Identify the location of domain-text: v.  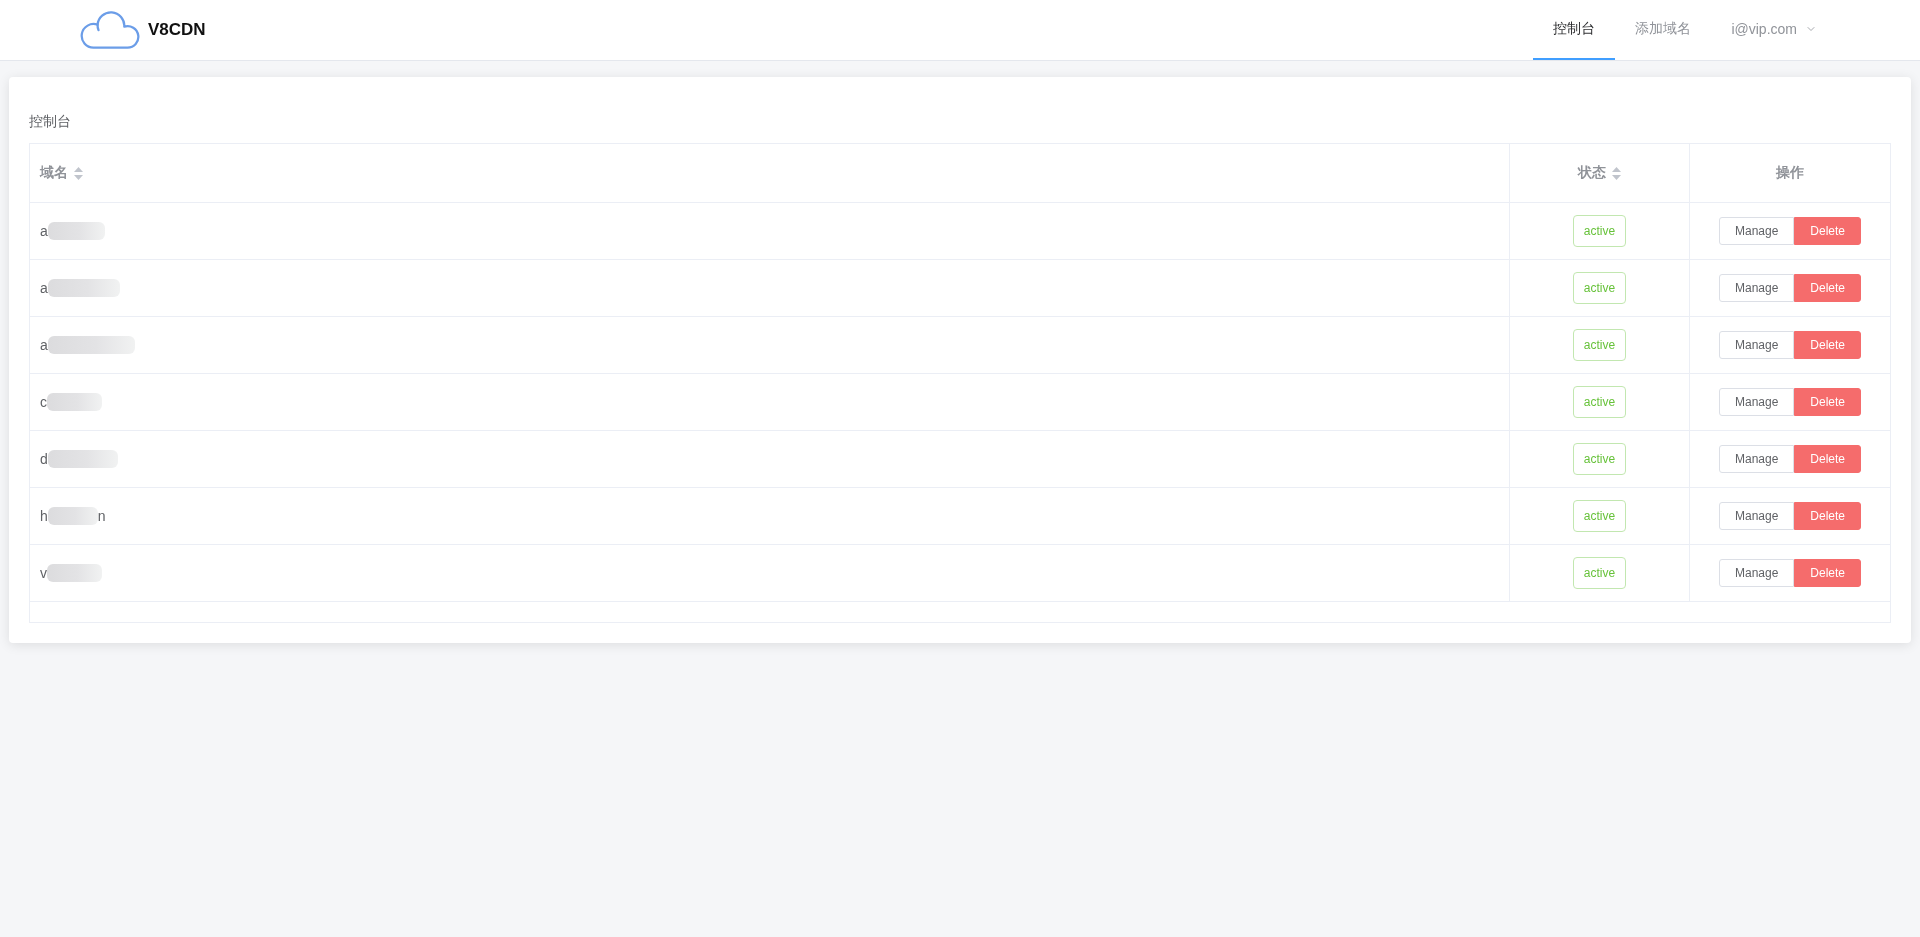
(43, 573).